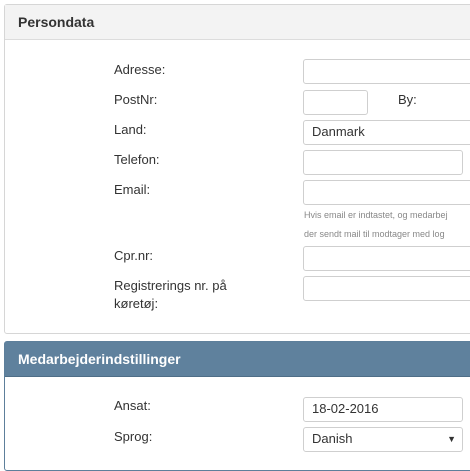 The width and height of the screenshot is (470, 471). What do you see at coordinates (386, 288) in the screenshot?
I see `registration-input` at bounding box center [386, 288].